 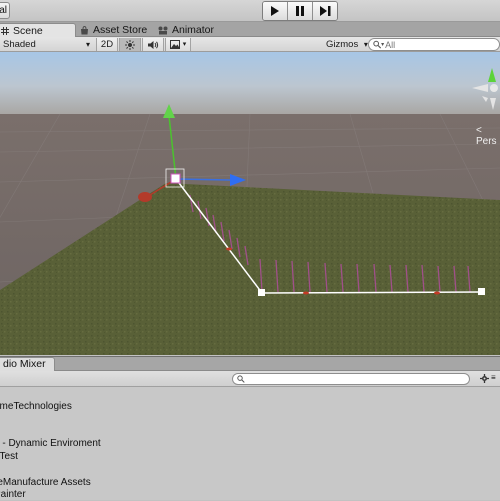 I want to click on tab-scene: Scene, so click(x=38, y=30).